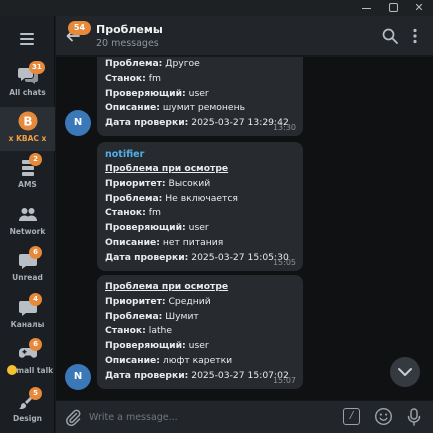 This screenshot has width=433, height=433. Describe the element at coordinates (383, 416) in the screenshot. I see `smiley-icon` at that location.